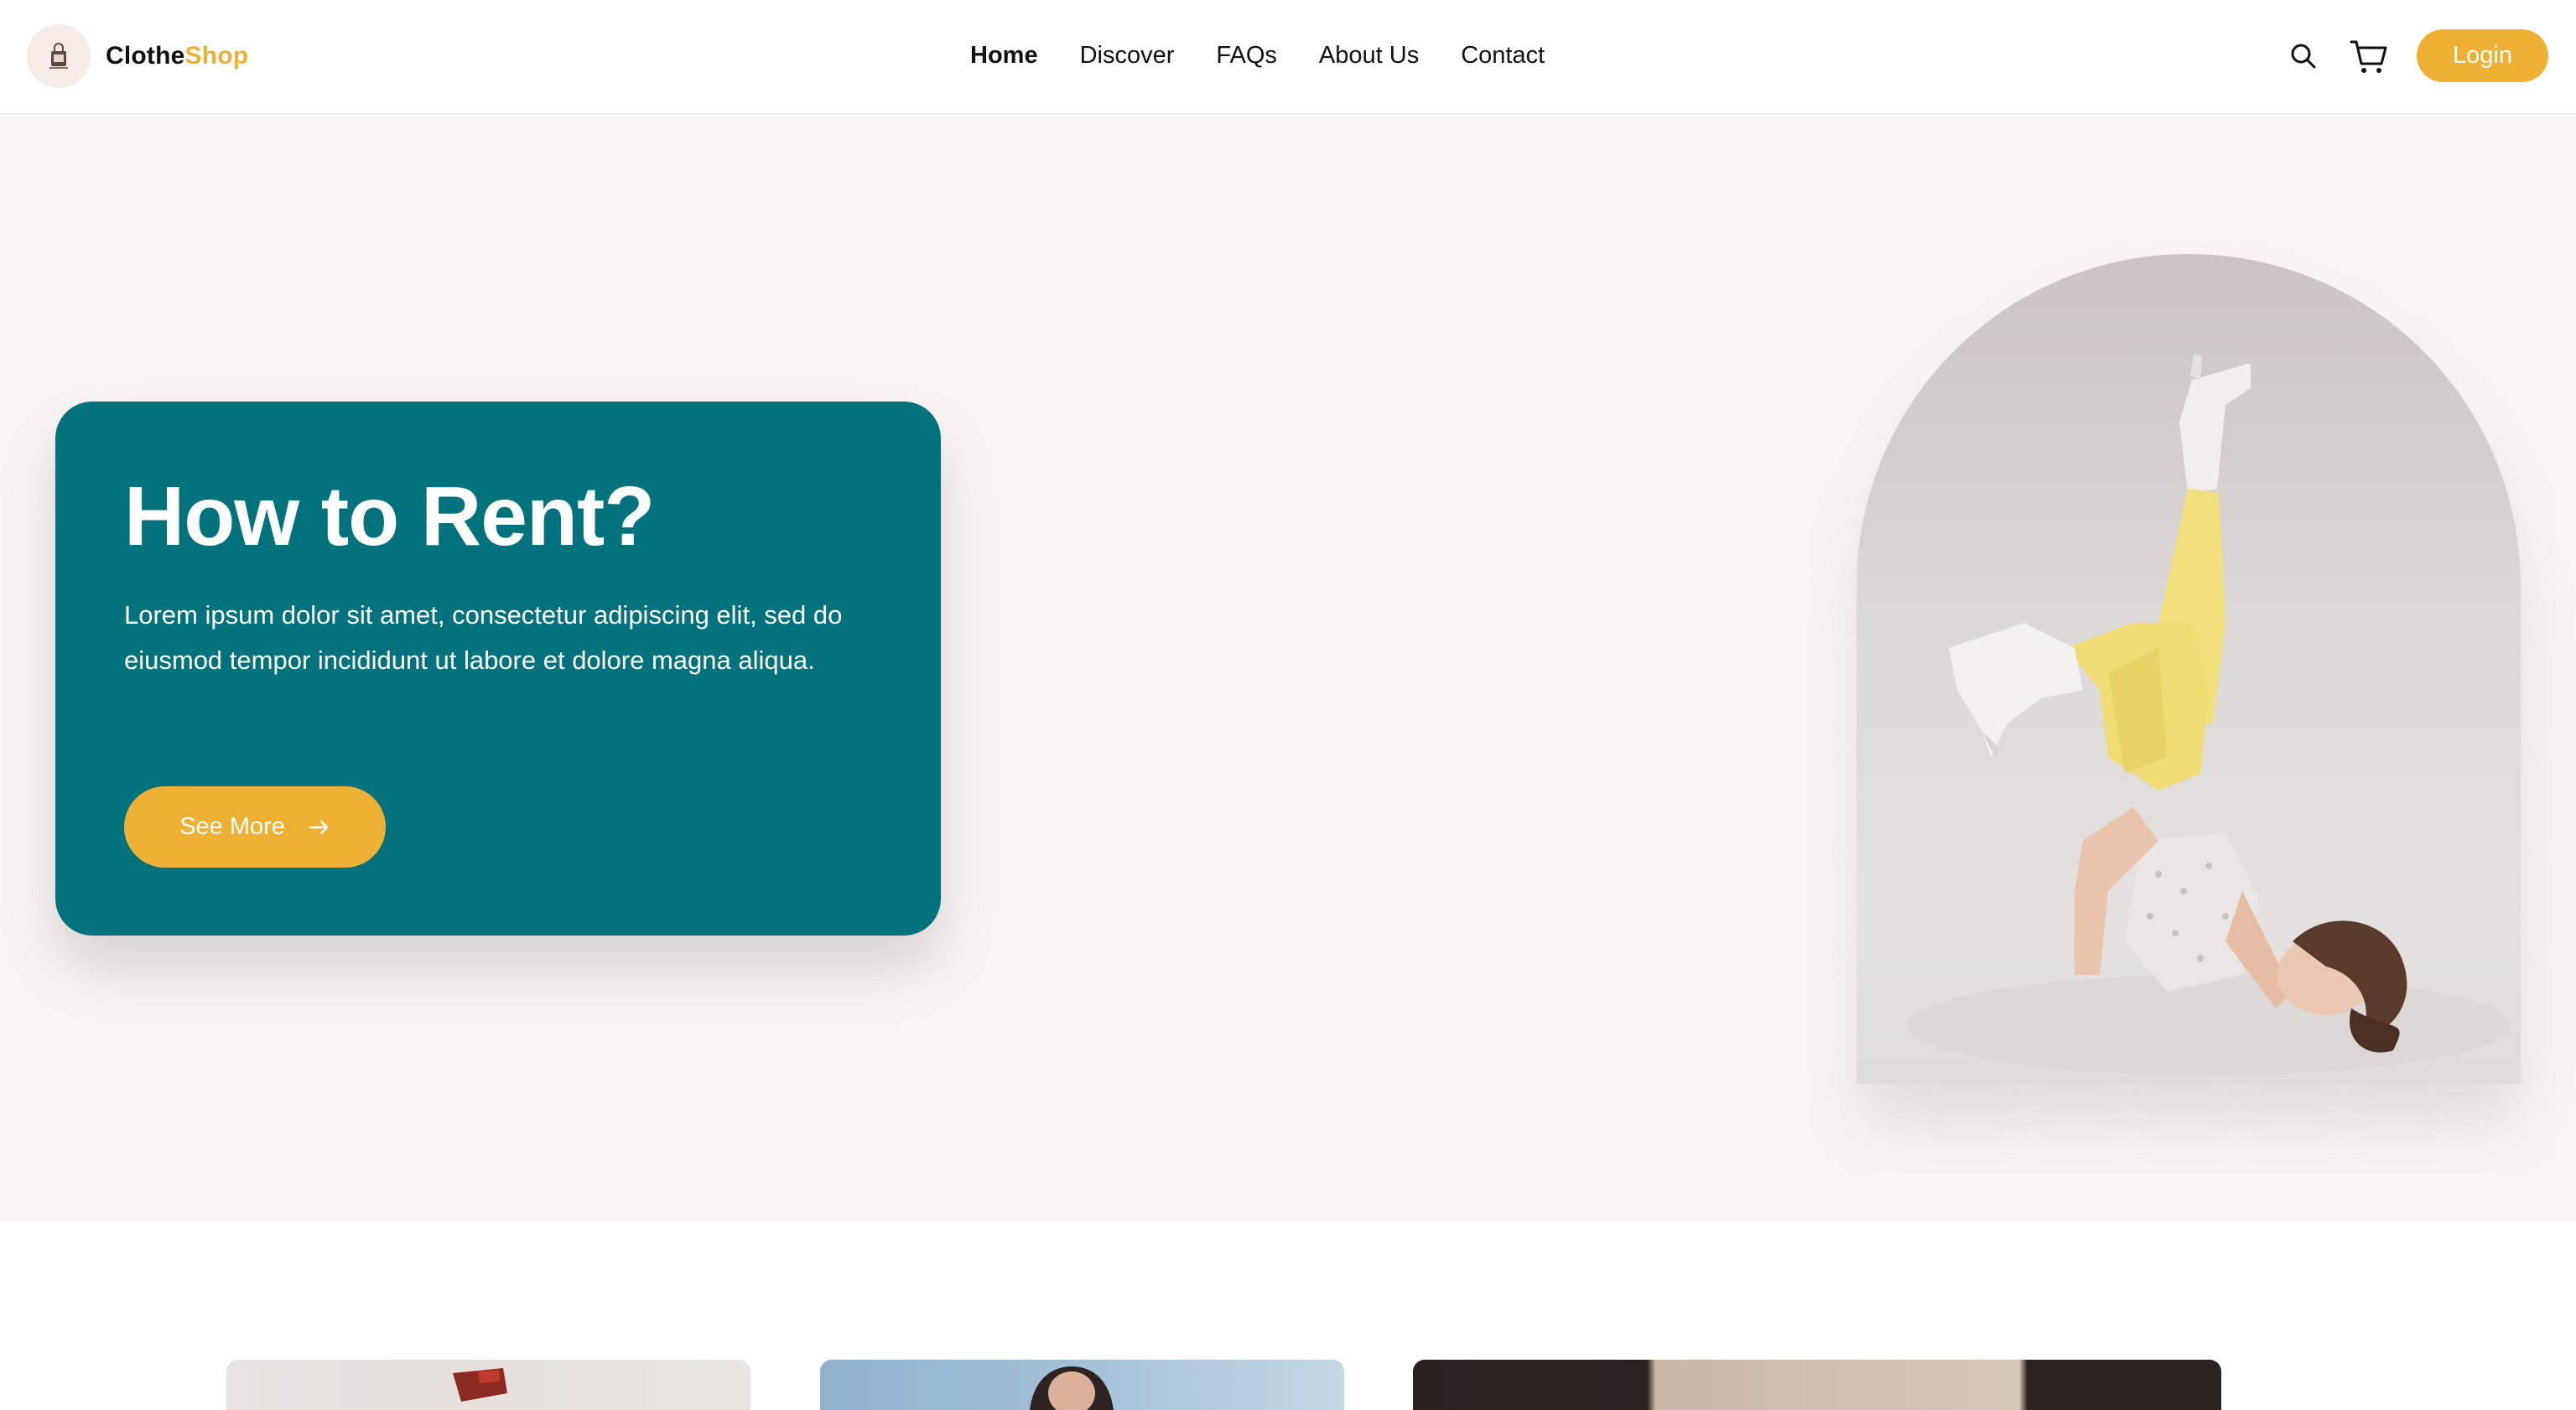 This screenshot has height=1410, width=2576. What do you see at coordinates (2209, 716) in the screenshot?
I see `model-illustration` at bounding box center [2209, 716].